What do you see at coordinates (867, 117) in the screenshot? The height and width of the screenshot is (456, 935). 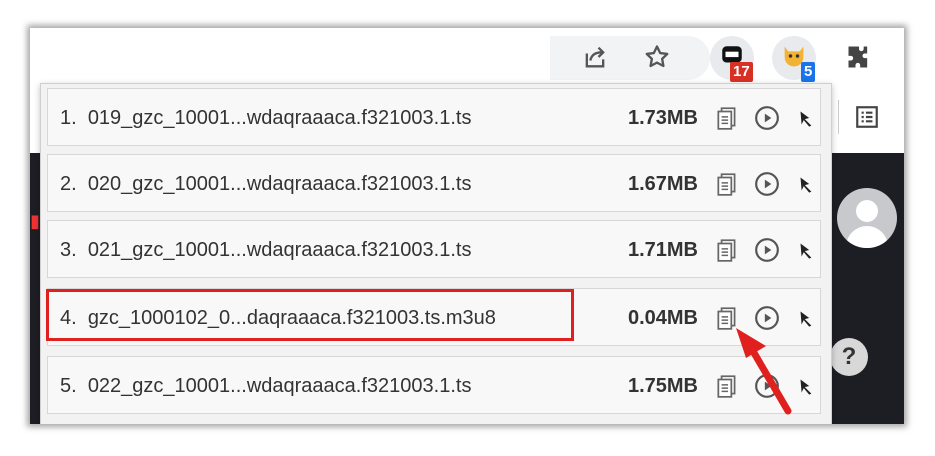 I see `reading-list-icon` at bounding box center [867, 117].